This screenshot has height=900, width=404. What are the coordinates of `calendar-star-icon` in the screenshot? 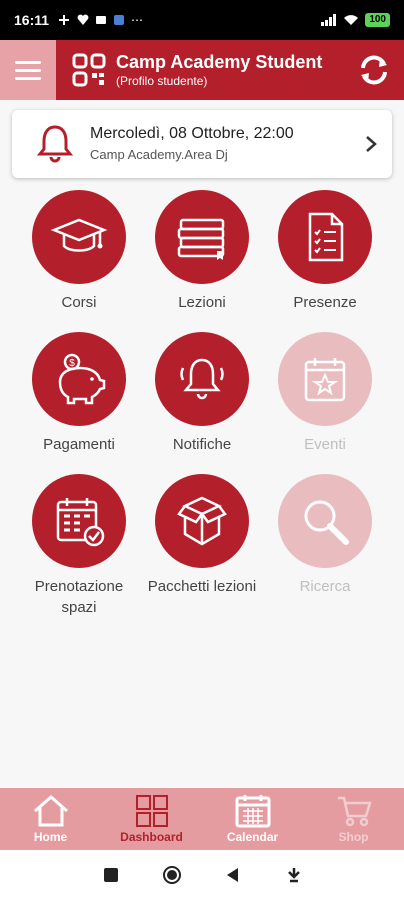 It's located at (325, 380).